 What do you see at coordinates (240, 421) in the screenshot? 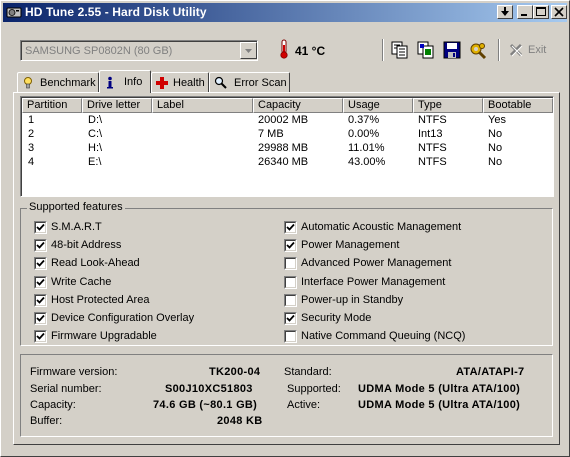
I see `buffer-value: 2048 KB` at bounding box center [240, 421].